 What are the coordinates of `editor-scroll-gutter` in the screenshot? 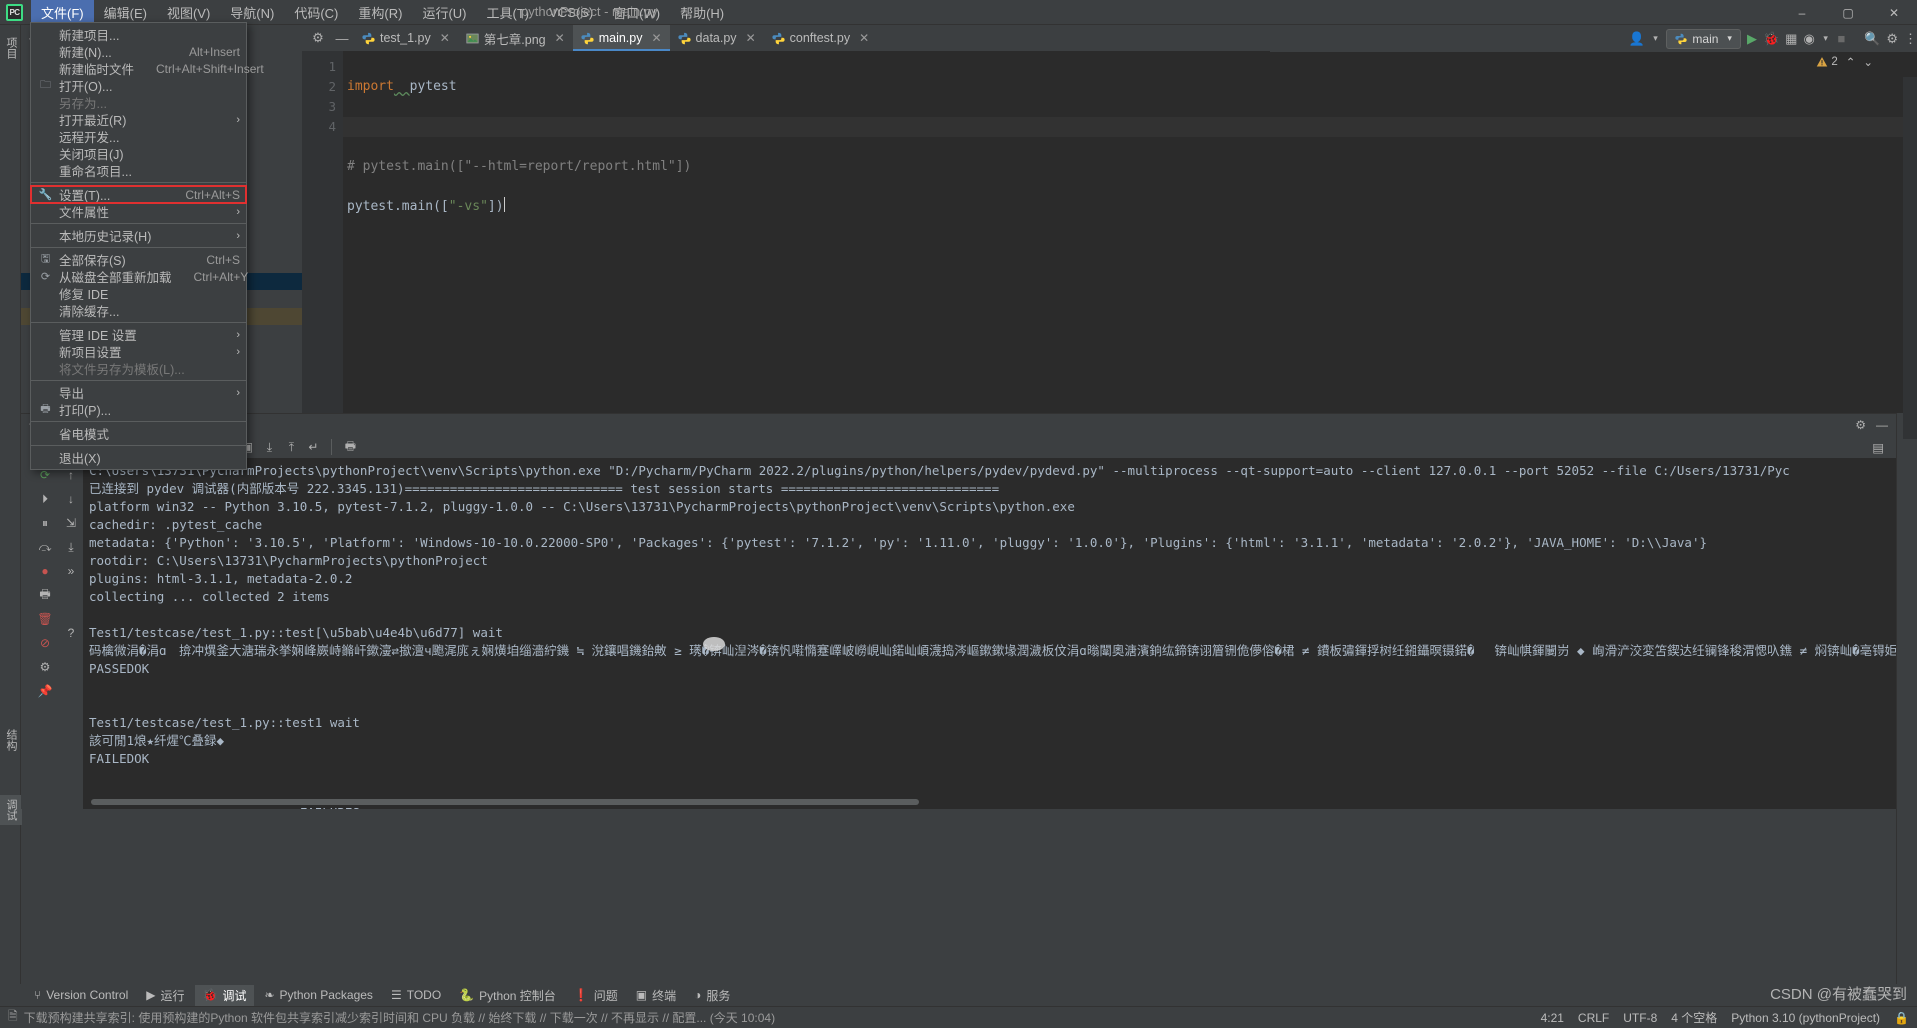 It's located at (1910, 258).